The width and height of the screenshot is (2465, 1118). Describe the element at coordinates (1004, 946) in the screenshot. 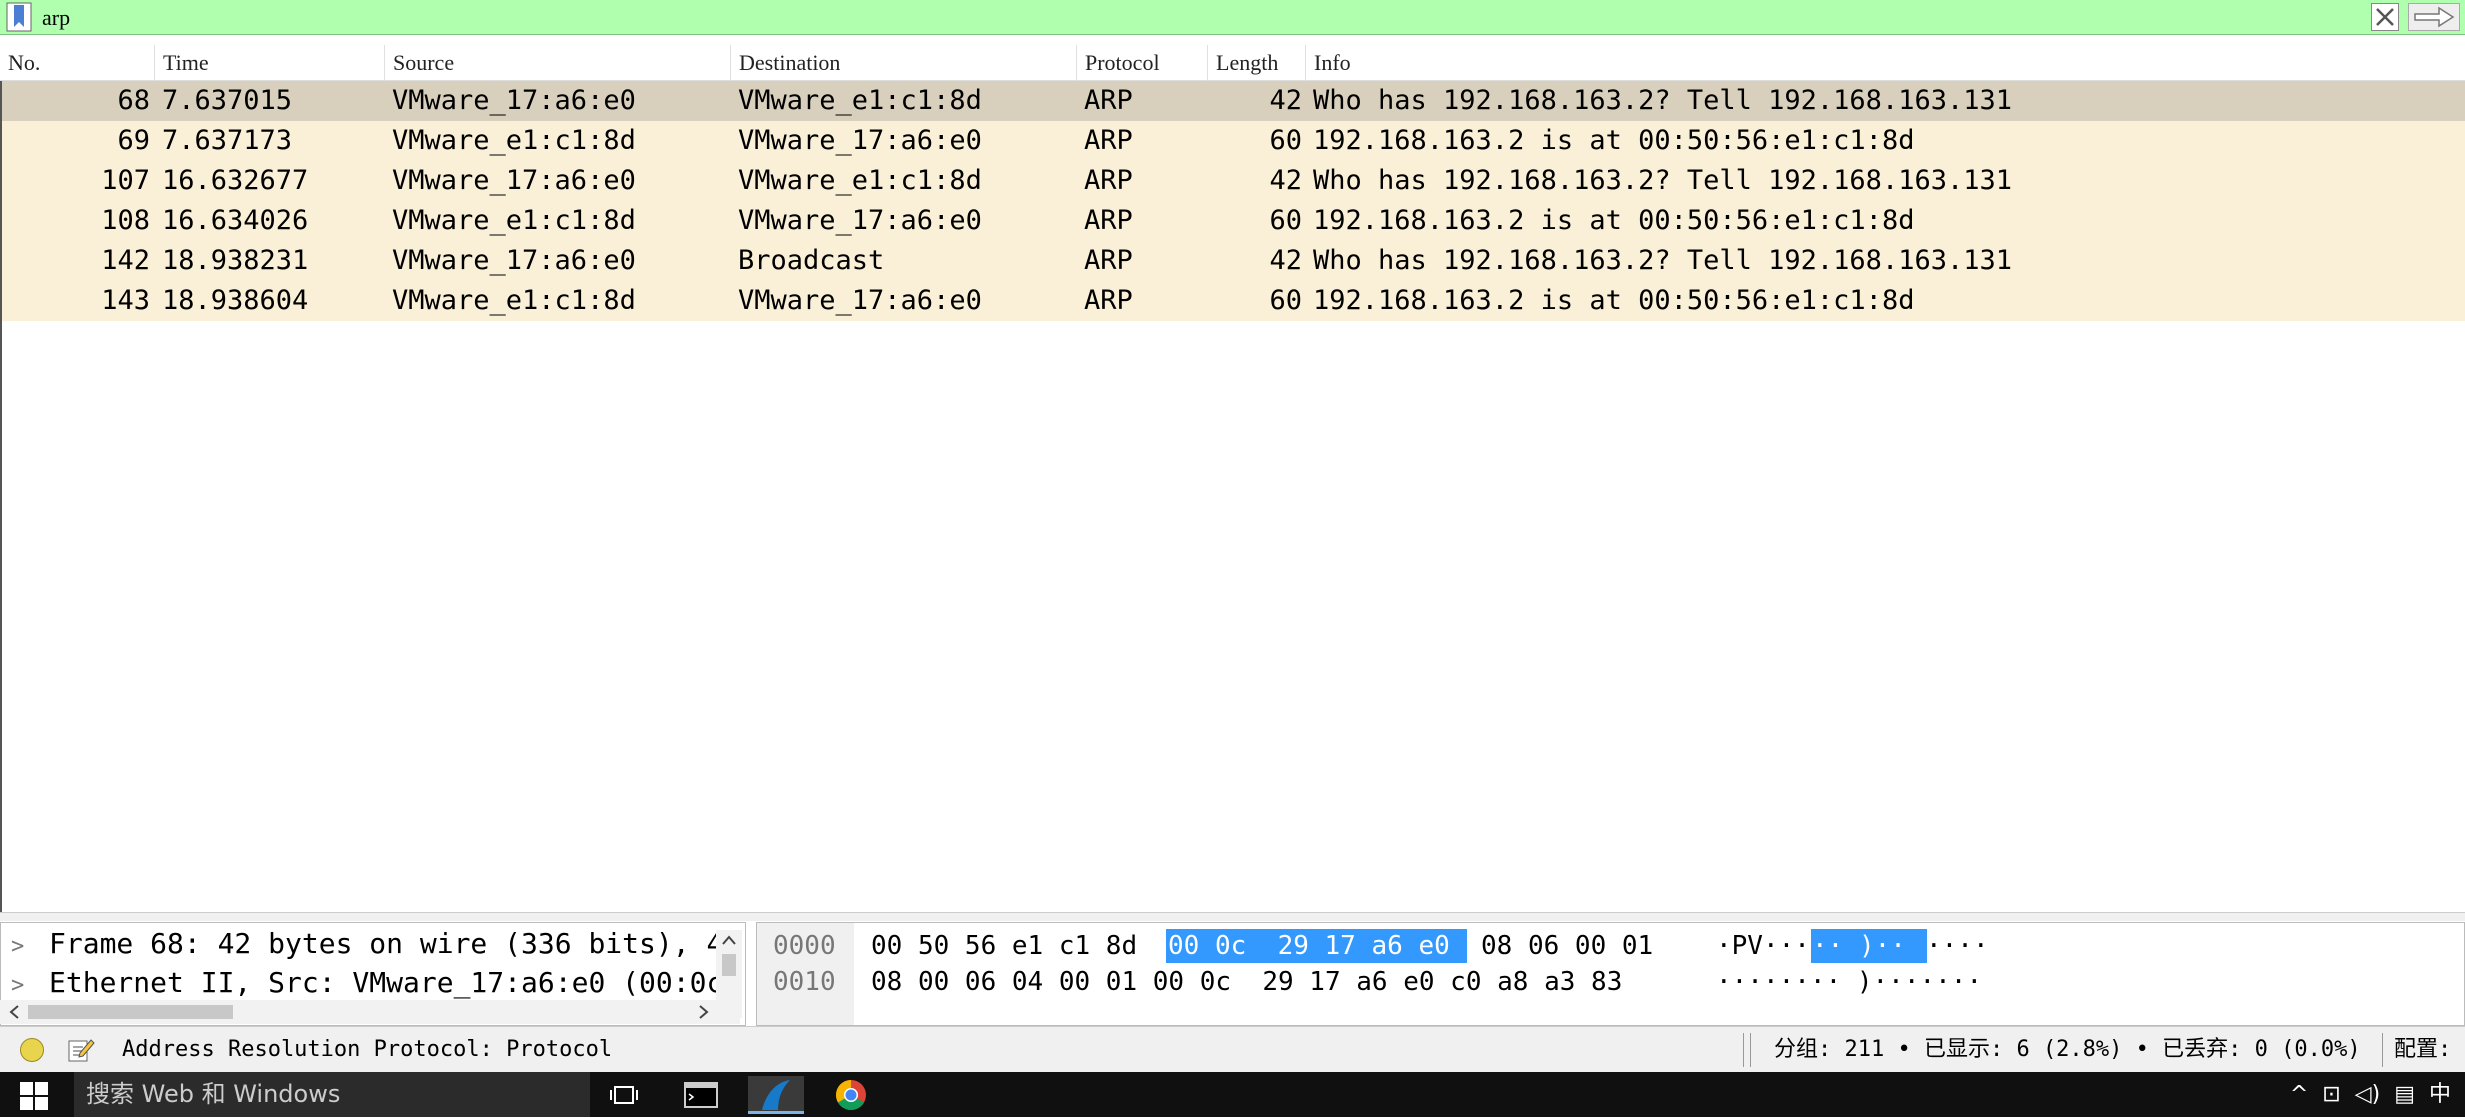

I see `hex-bytes: 00 50 56 e1 c1 8d` at that location.